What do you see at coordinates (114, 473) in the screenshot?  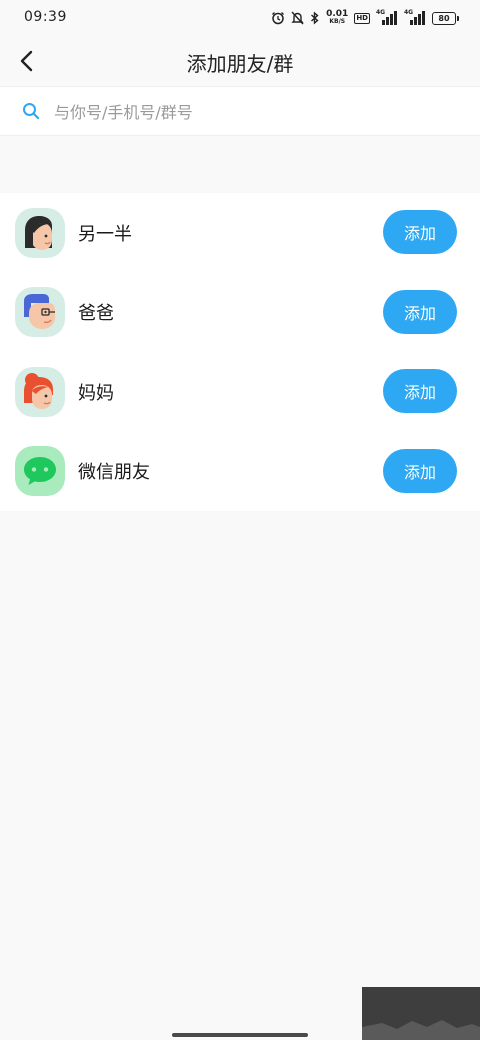 I see `contact-label: 微信朋友` at bounding box center [114, 473].